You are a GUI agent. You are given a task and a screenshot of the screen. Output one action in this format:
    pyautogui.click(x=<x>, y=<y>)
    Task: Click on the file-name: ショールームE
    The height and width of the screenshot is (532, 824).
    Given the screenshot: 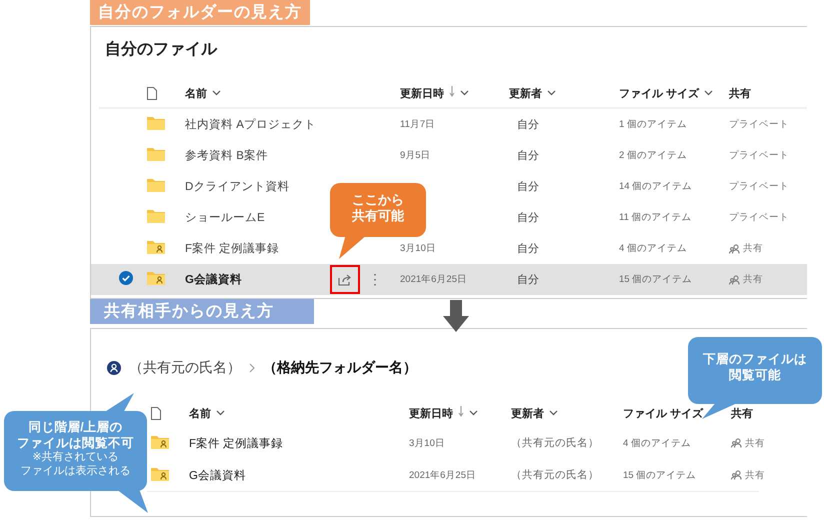 What is the action you would take?
    pyautogui.click(x=257, y=217)
    